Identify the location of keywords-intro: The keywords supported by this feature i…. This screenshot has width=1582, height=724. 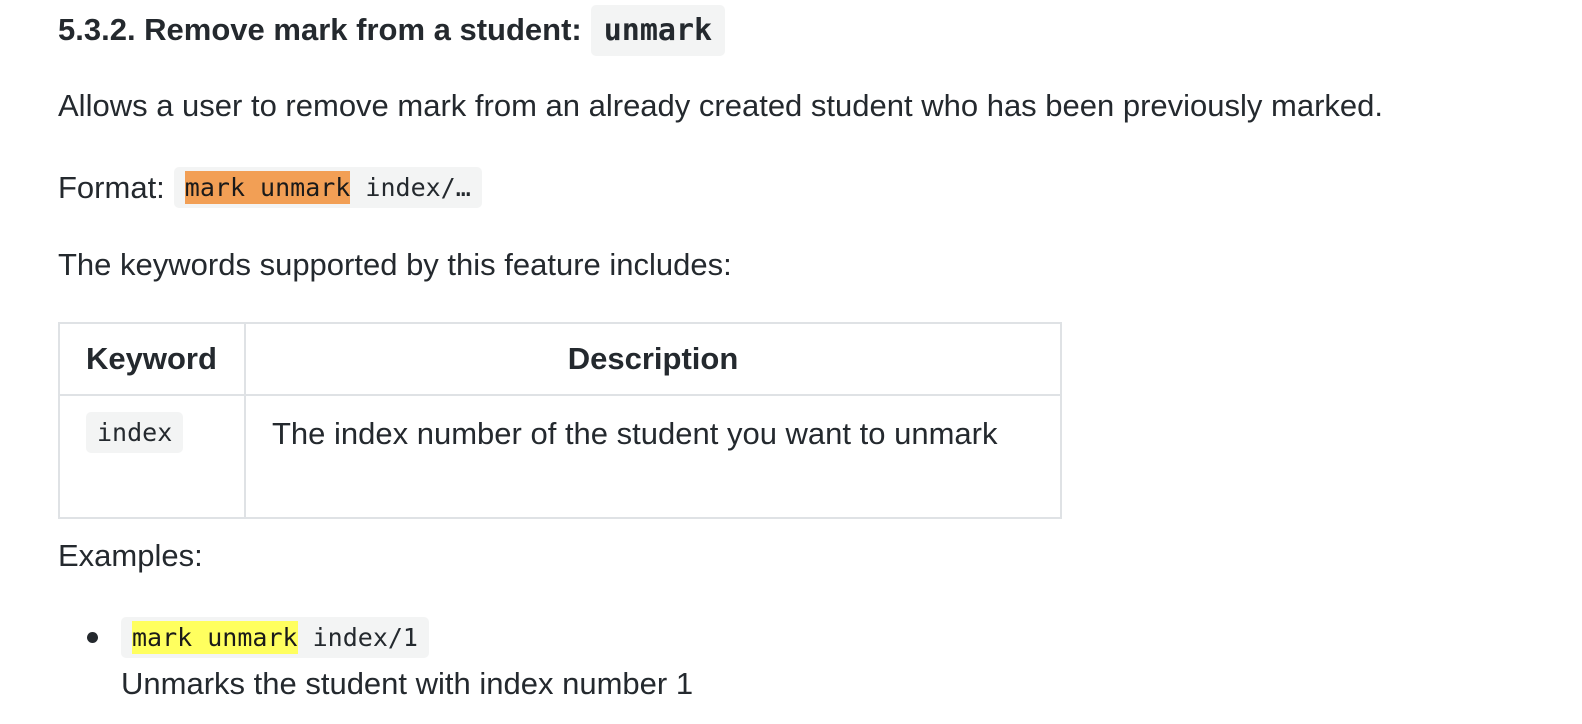
(395, 264).